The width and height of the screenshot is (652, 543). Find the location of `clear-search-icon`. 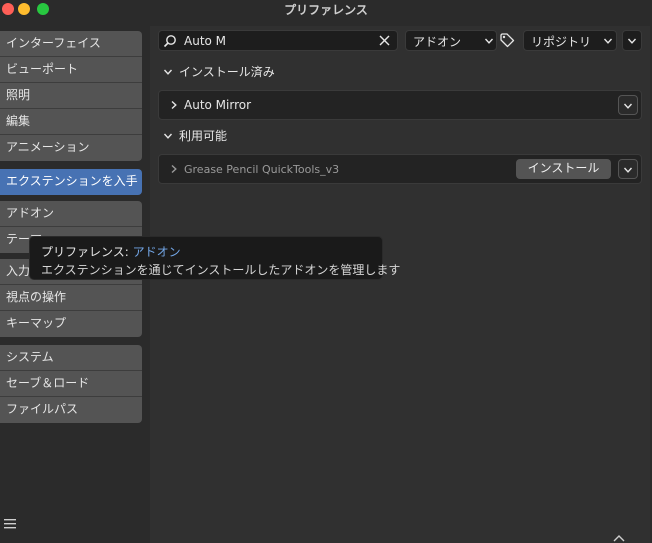

clear-search-icon is located at coordinates (384, 40).